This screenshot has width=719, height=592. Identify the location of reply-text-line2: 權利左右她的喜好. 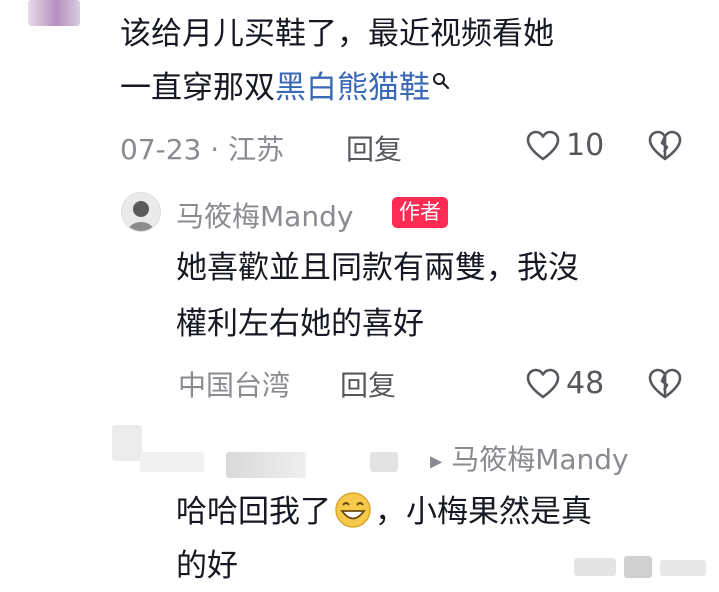
(300, 324).